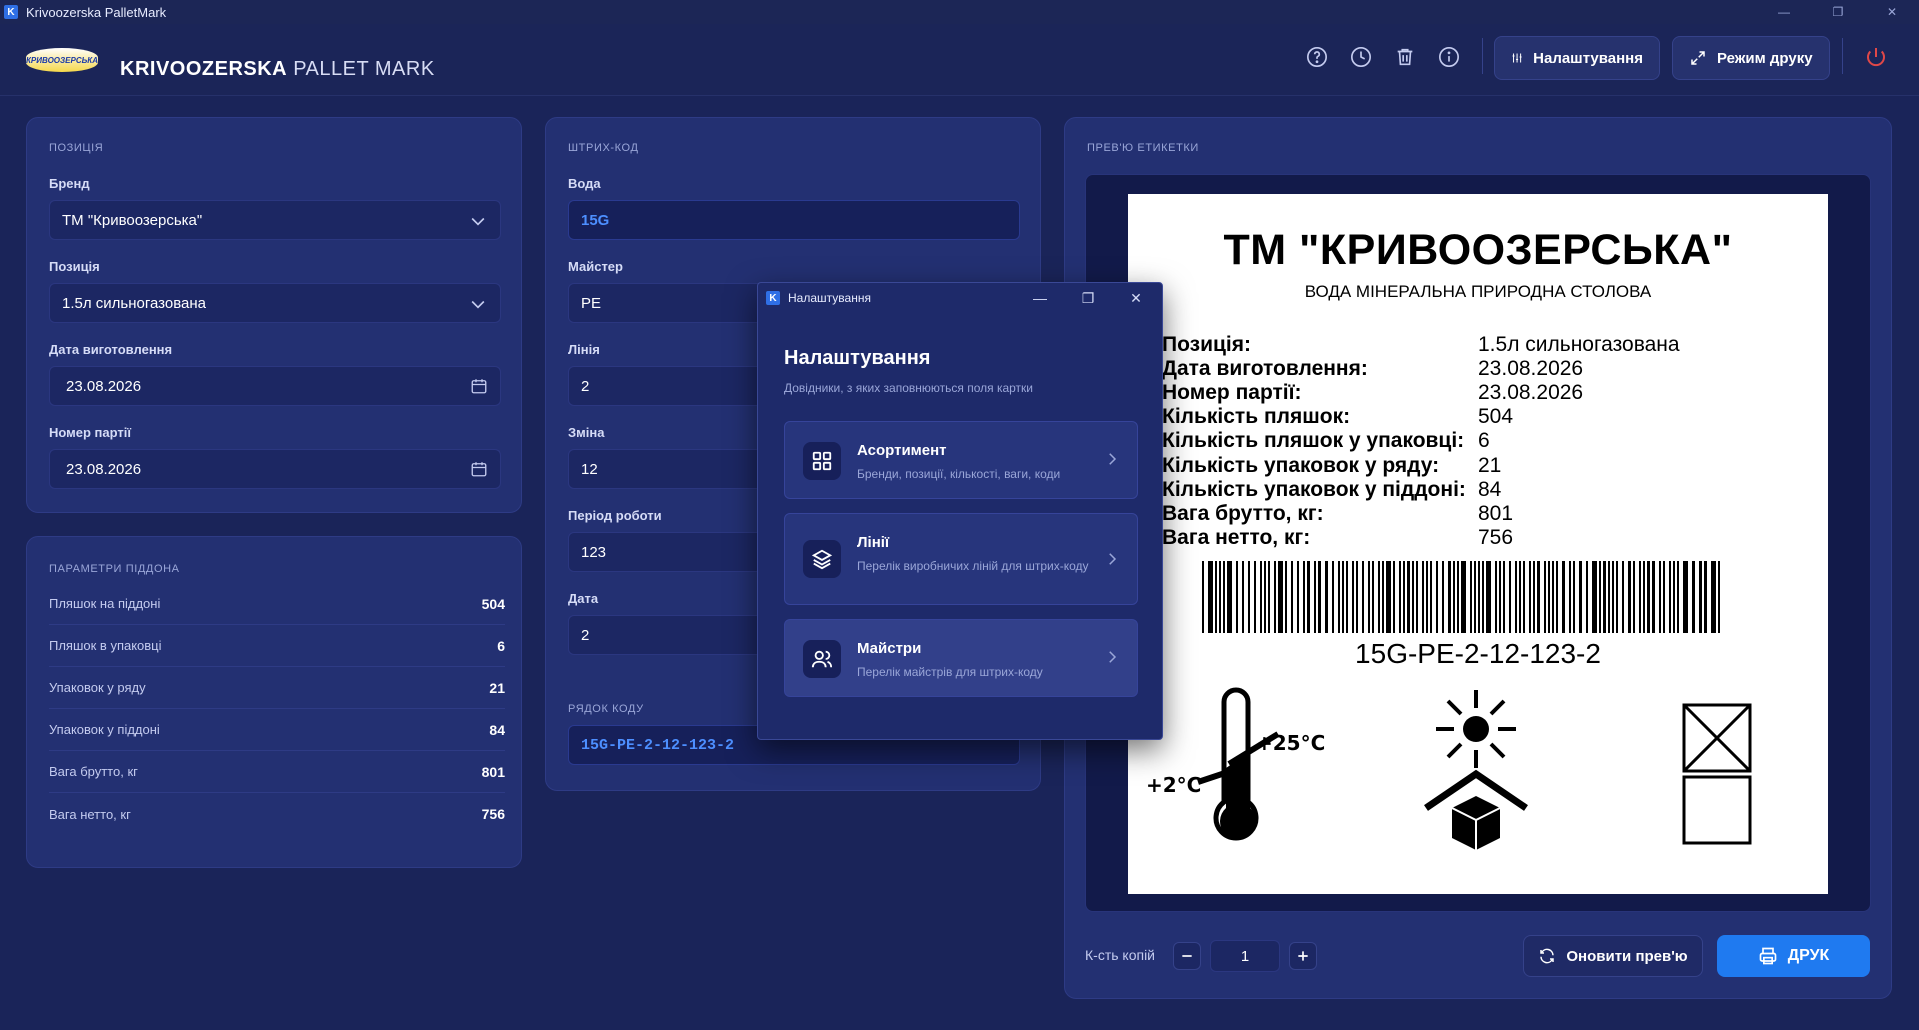 The width and height of the screenshot is (1919, 1030). I want to click on label-row-key: Кількість пляшок у упаковці:, so click(1313, 440).